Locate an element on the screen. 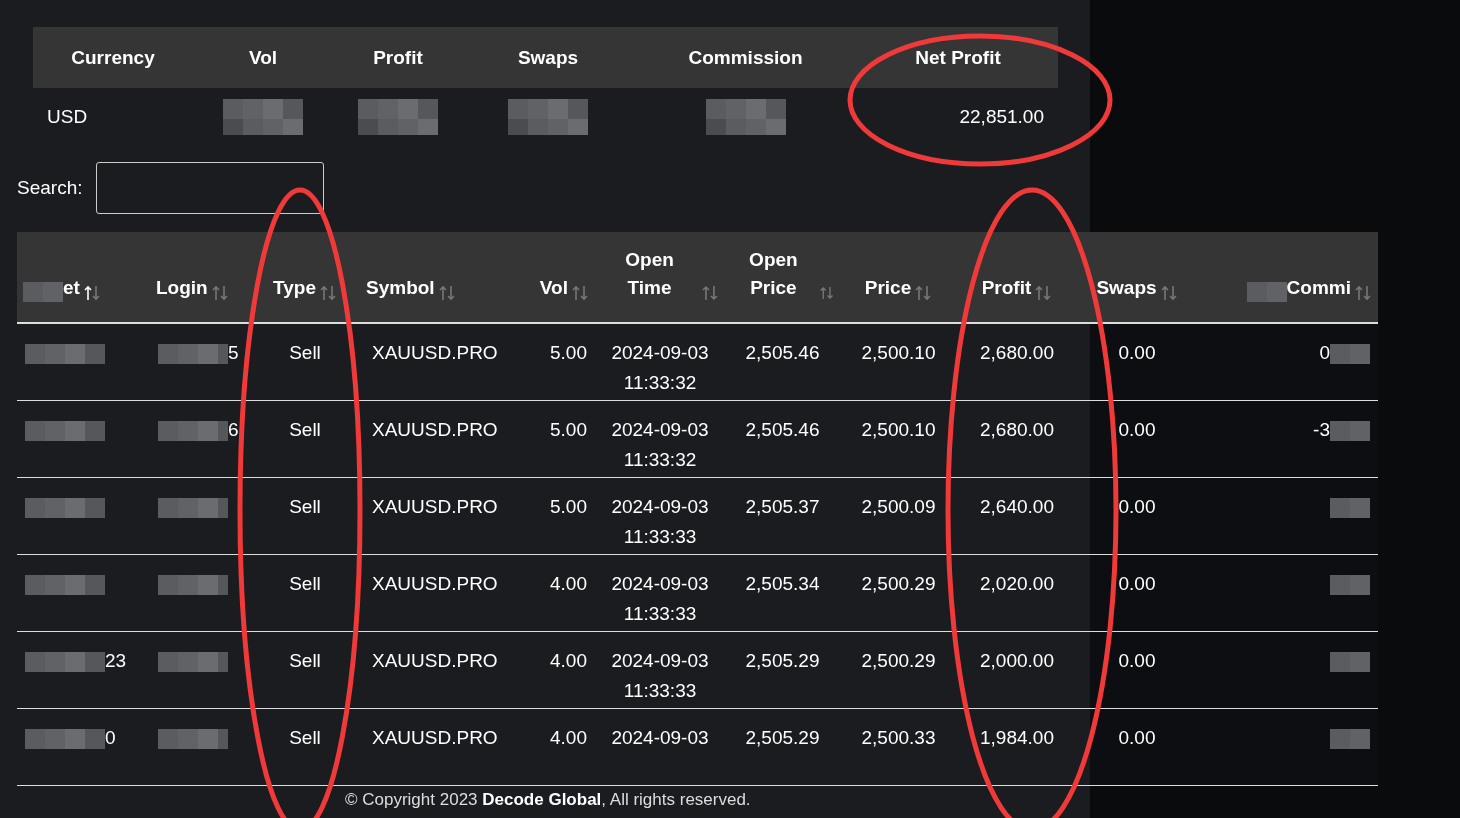  search-field is located at coordinates (210, 188).